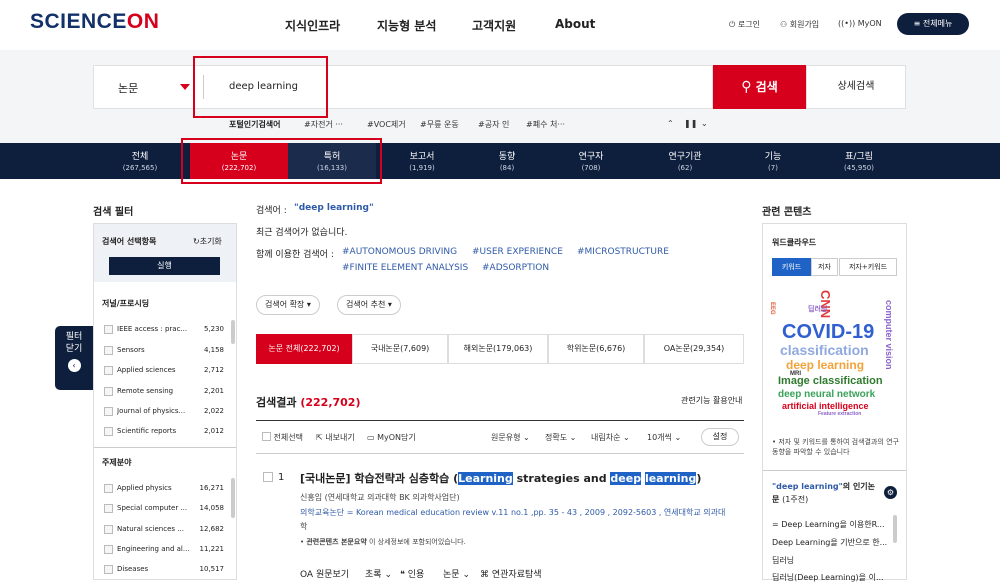 The width and height of the screenshot is (1000, 583). I want to click on filter-item: Diseases 10,517, so click(164, 570).